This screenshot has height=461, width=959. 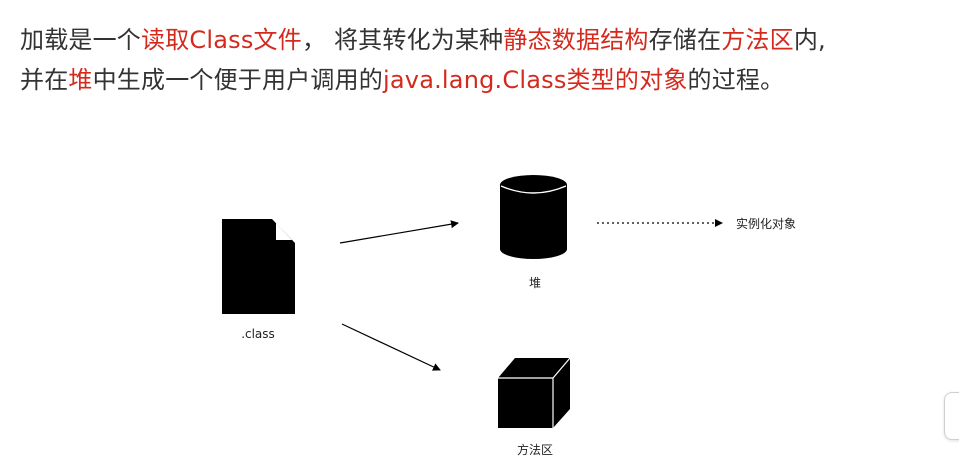 I want to click on heap-cylinder-icon, so click(x=533, y=217).